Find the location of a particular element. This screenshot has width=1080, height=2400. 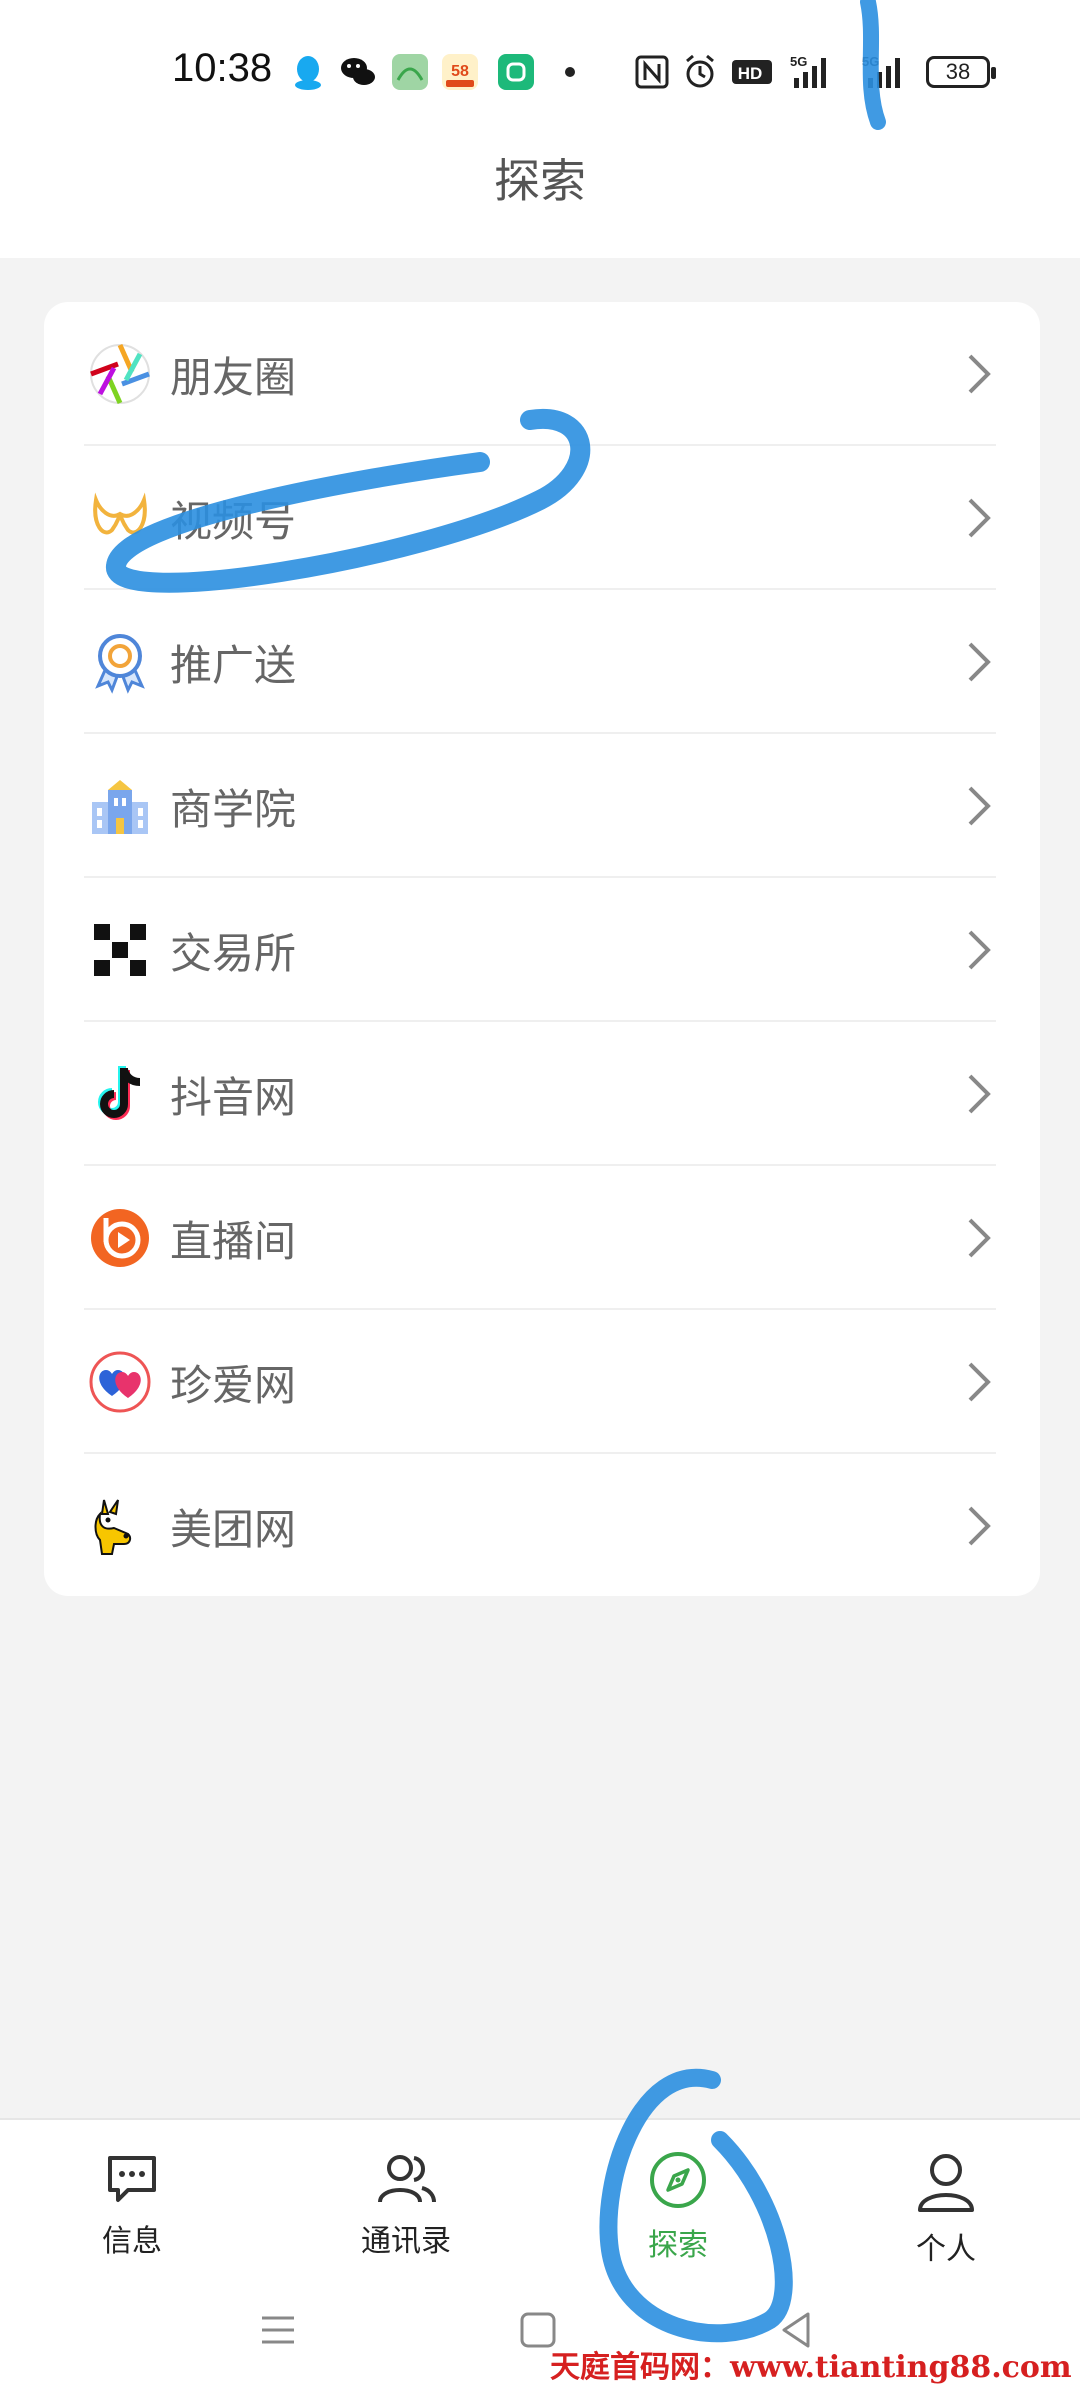

school-icon is located at coordinates (120, 806).